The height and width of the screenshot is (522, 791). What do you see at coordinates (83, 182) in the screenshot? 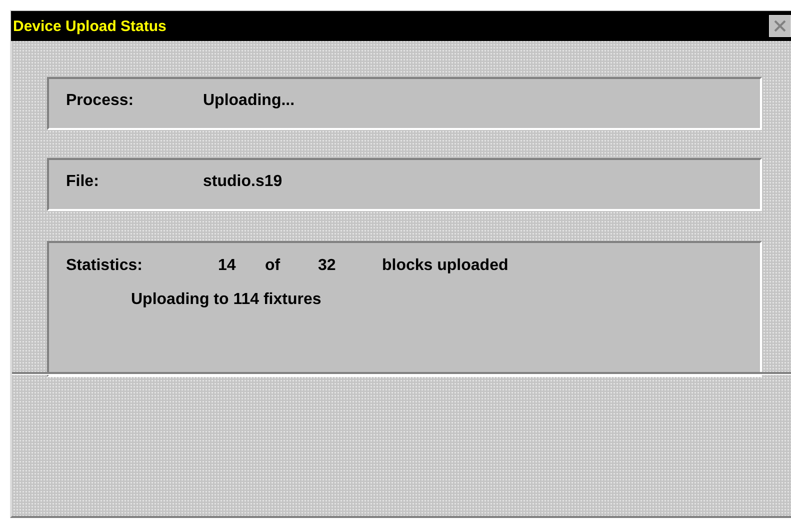
I see `field-label: File:` at bounding box center [83, 182].